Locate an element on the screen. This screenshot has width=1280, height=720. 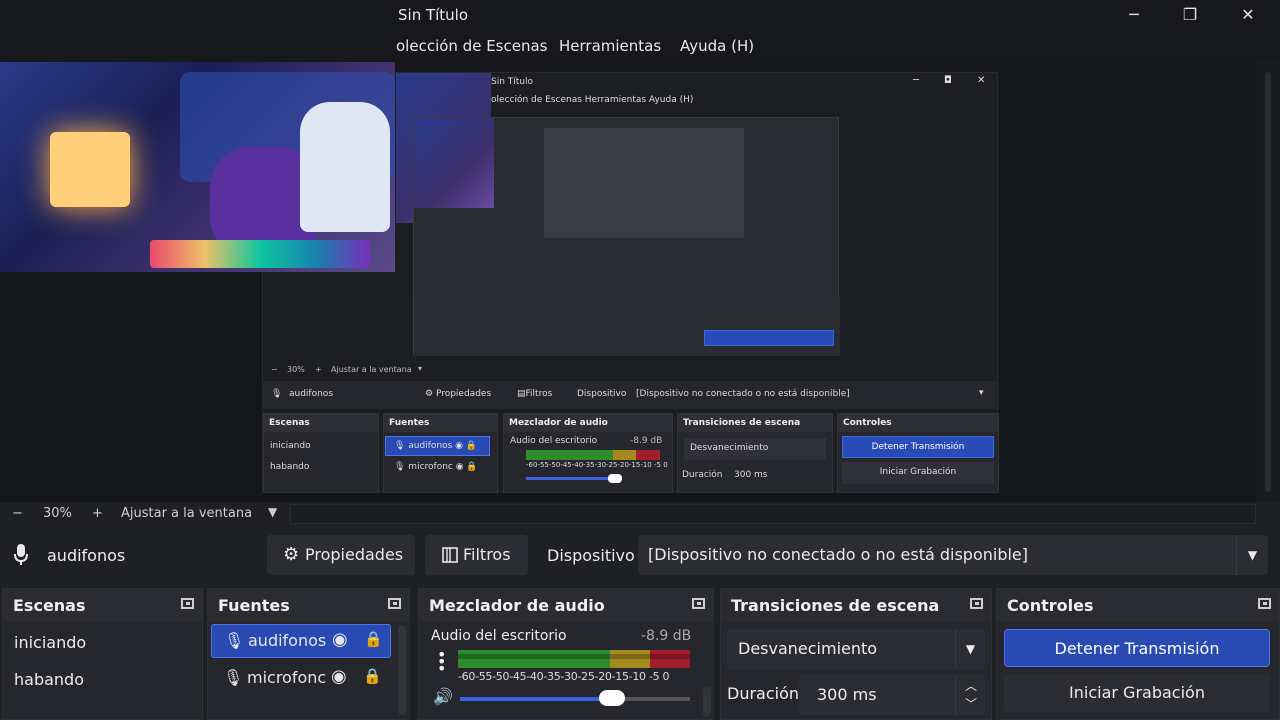
scenes-dock: Escenas iniciando habando is located at coordinates (102, 654).